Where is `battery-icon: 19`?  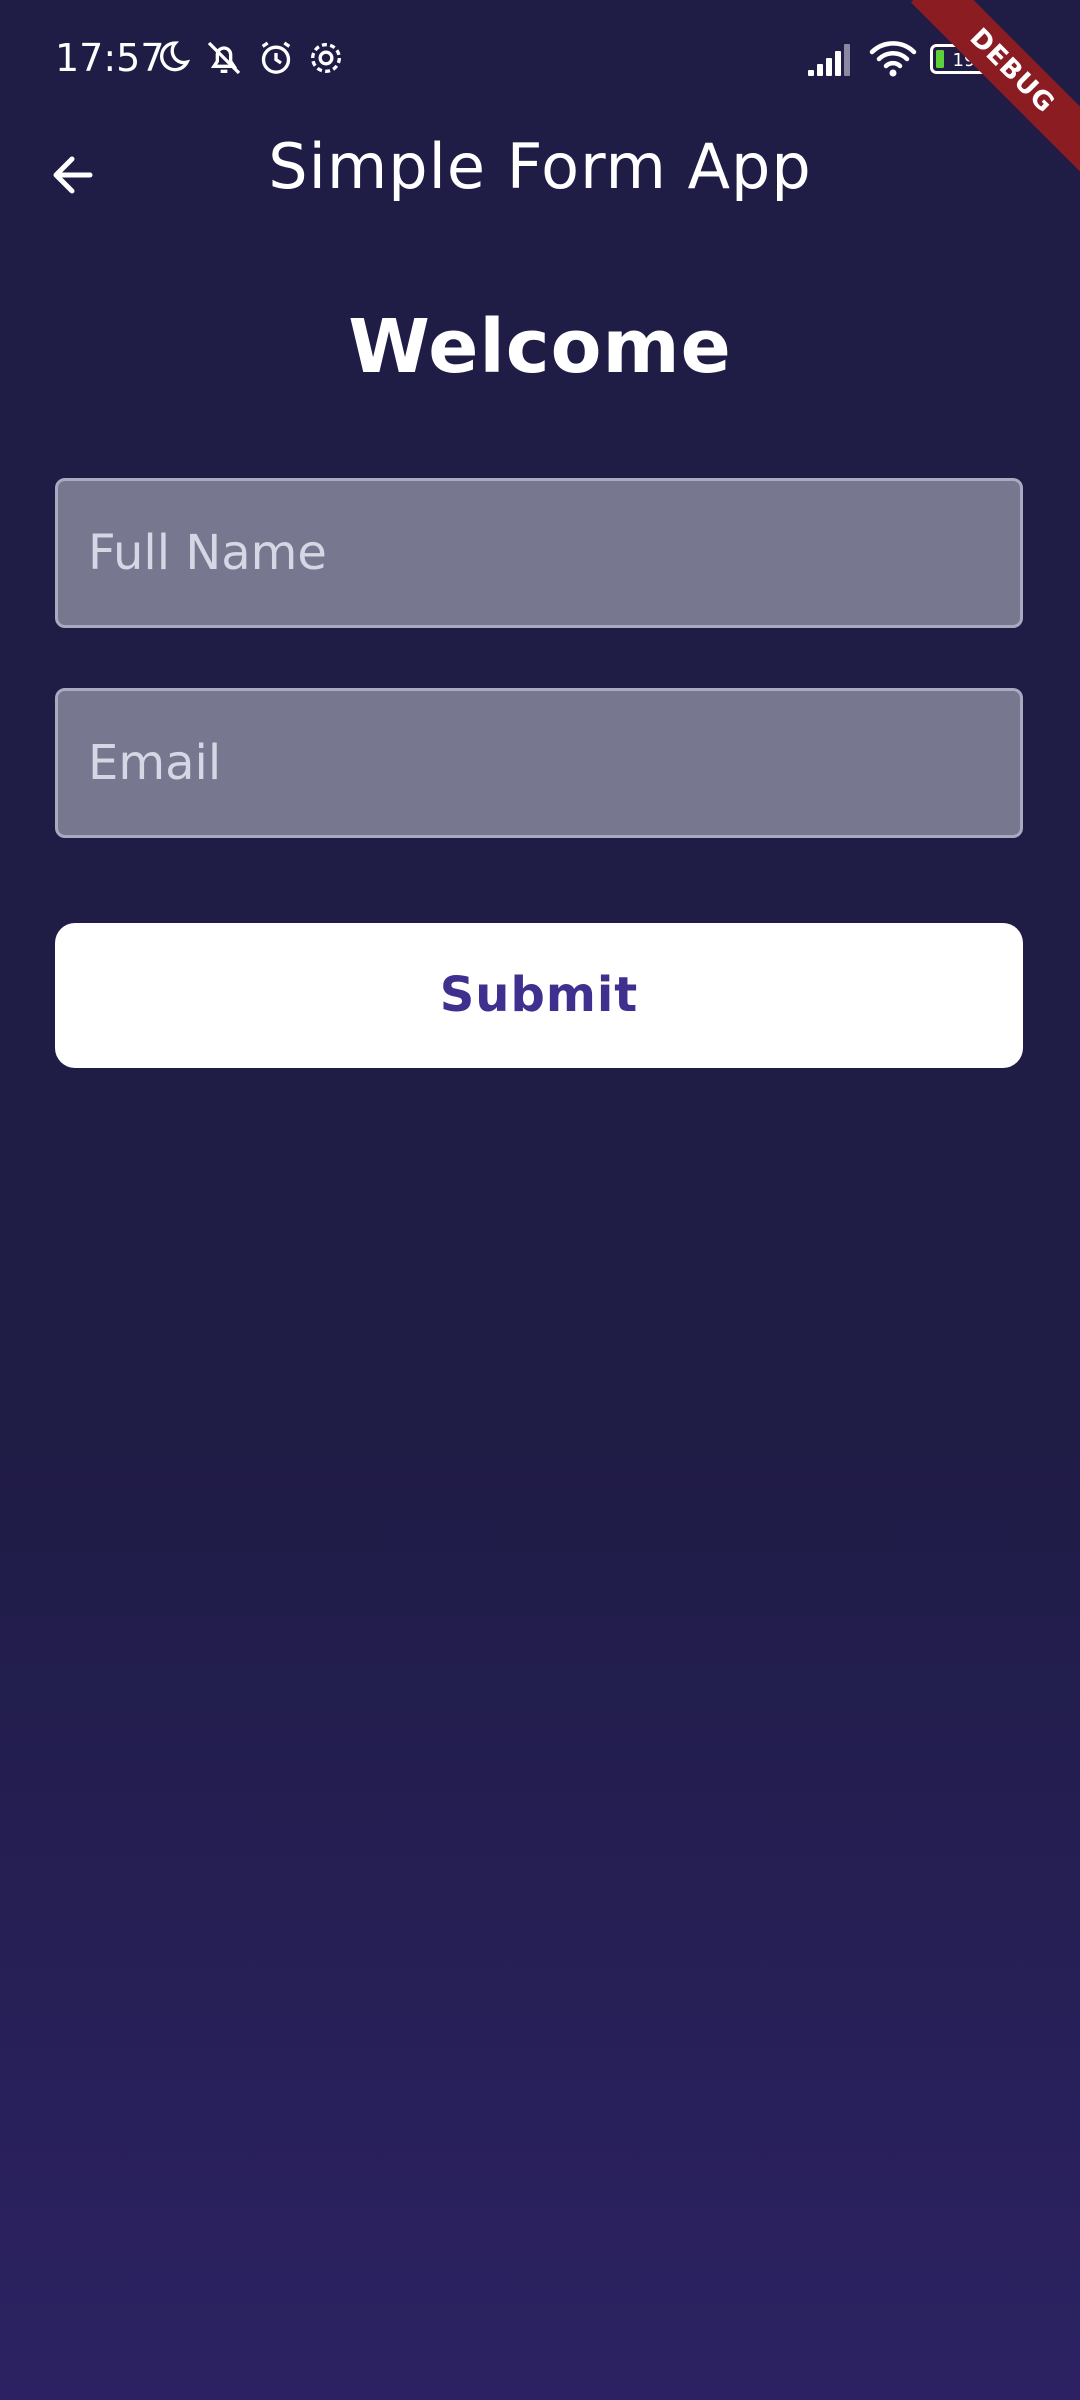
battery-icon: 19 is located at coordinates (962, 59).